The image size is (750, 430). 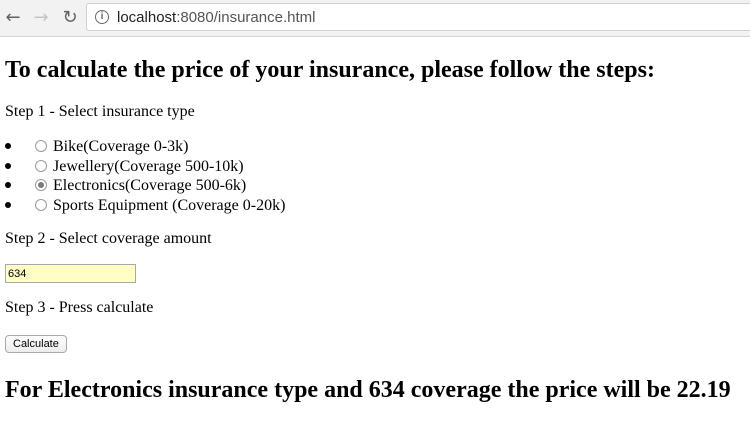 I want to click on info-icon: i, so click(x=102, y=17).